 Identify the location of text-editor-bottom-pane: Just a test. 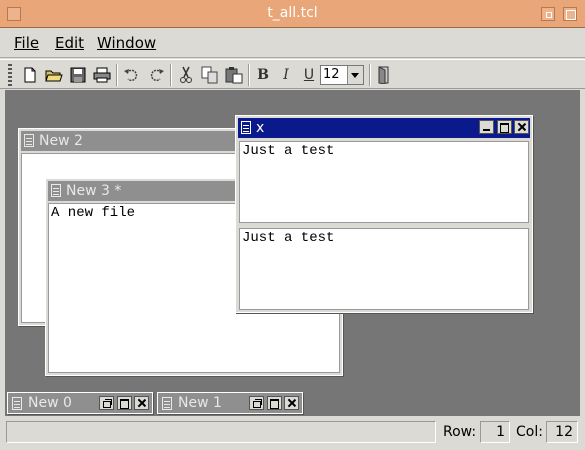
(384, 269).